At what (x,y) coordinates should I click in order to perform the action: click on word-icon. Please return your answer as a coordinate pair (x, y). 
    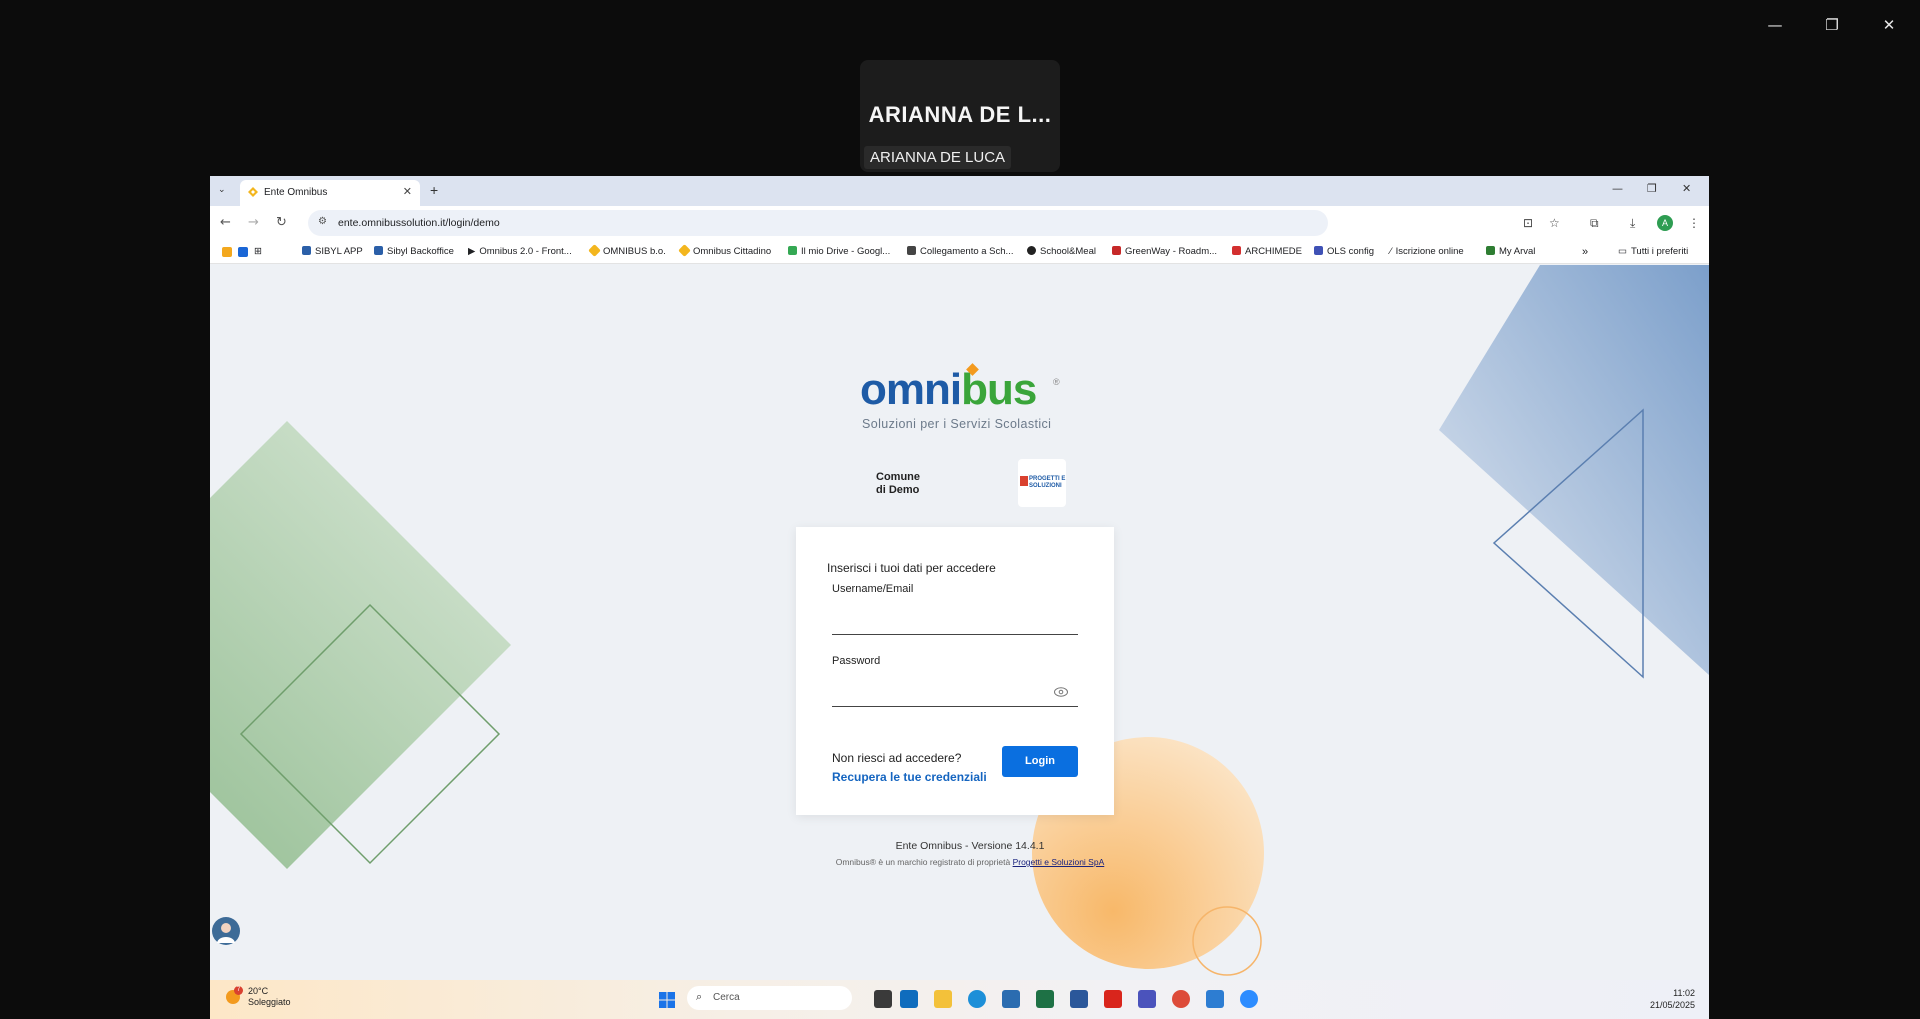
    Looking at the image, I should click on (1079, 999).